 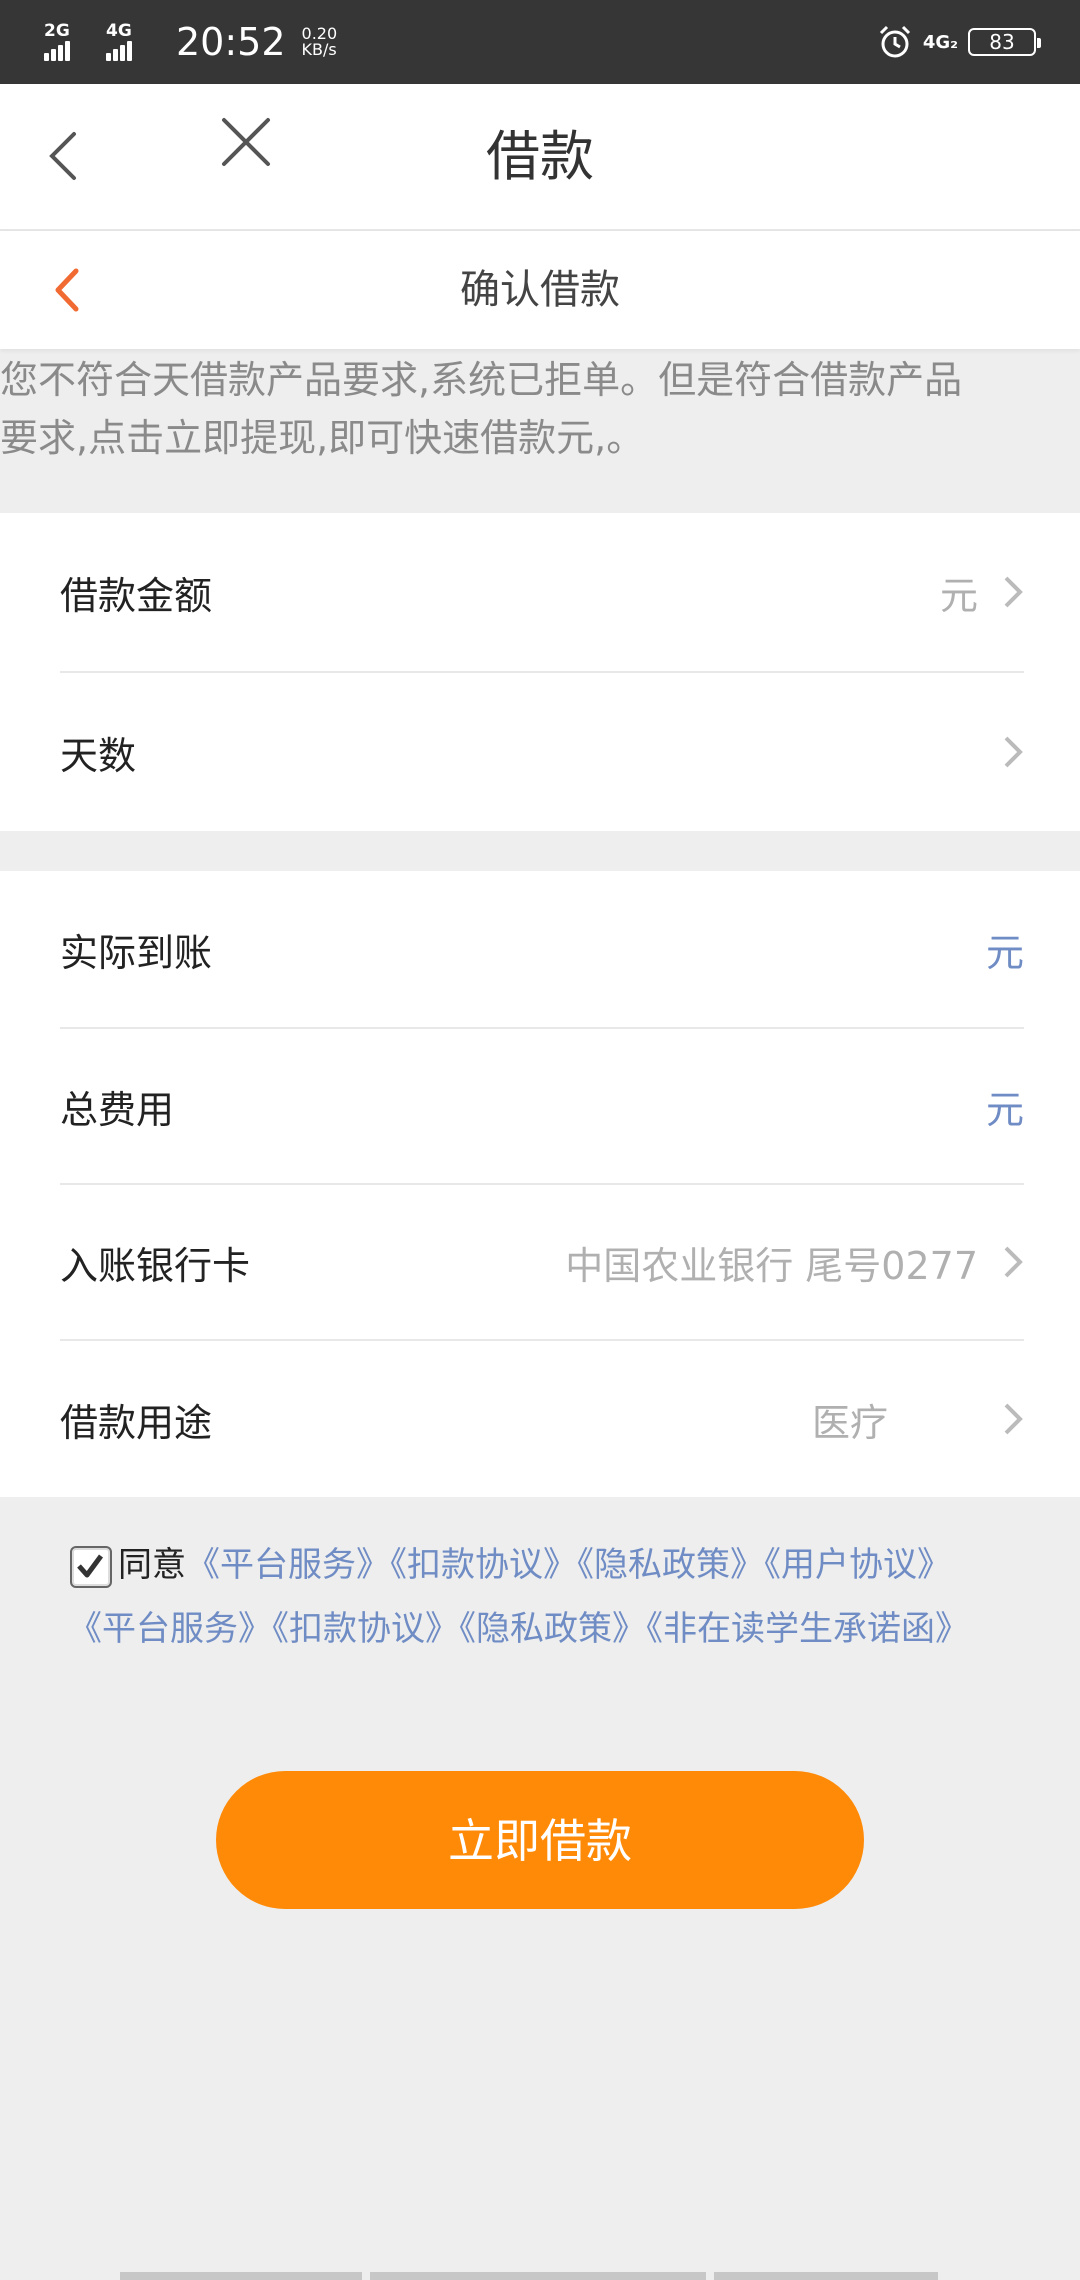 What do you see at coordinates (670, 1565) in the screenshot?
I see `link-privacy-policy: 《隐私政策》` at bounding box center [670, 1565].